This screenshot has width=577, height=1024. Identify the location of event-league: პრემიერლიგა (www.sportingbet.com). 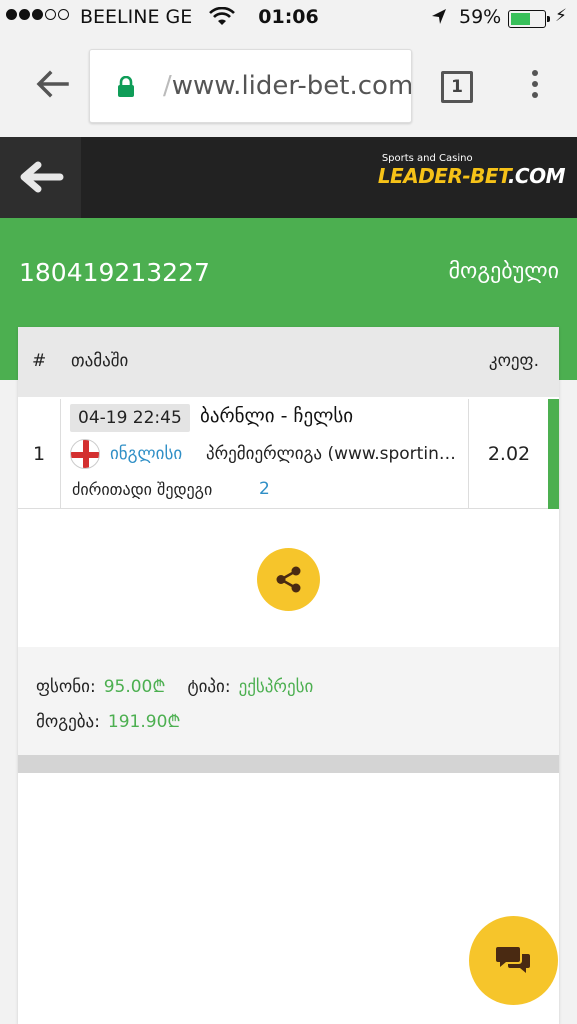
(333, 454).